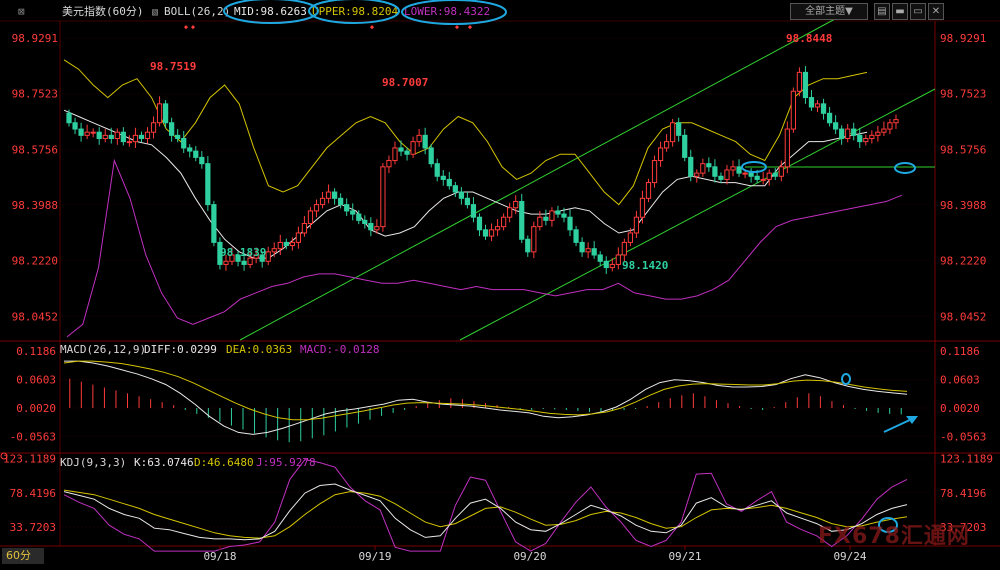 The width and height of the screenshot is (1000, 570). I want to click on kdj-header-k: K:63.0746, so click(164, 462).